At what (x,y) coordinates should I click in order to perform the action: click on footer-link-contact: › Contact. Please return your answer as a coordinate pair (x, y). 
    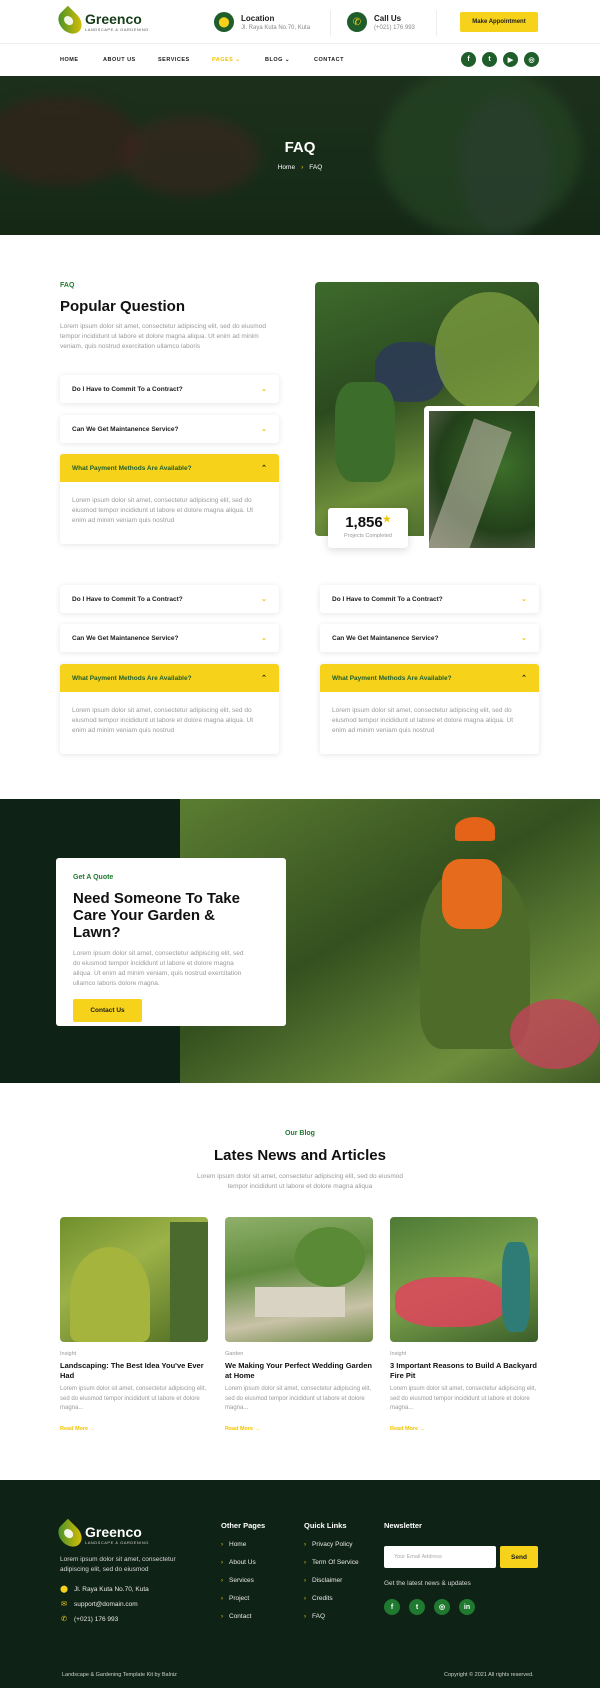
    Looking at the image, I should click on (236, 1616).